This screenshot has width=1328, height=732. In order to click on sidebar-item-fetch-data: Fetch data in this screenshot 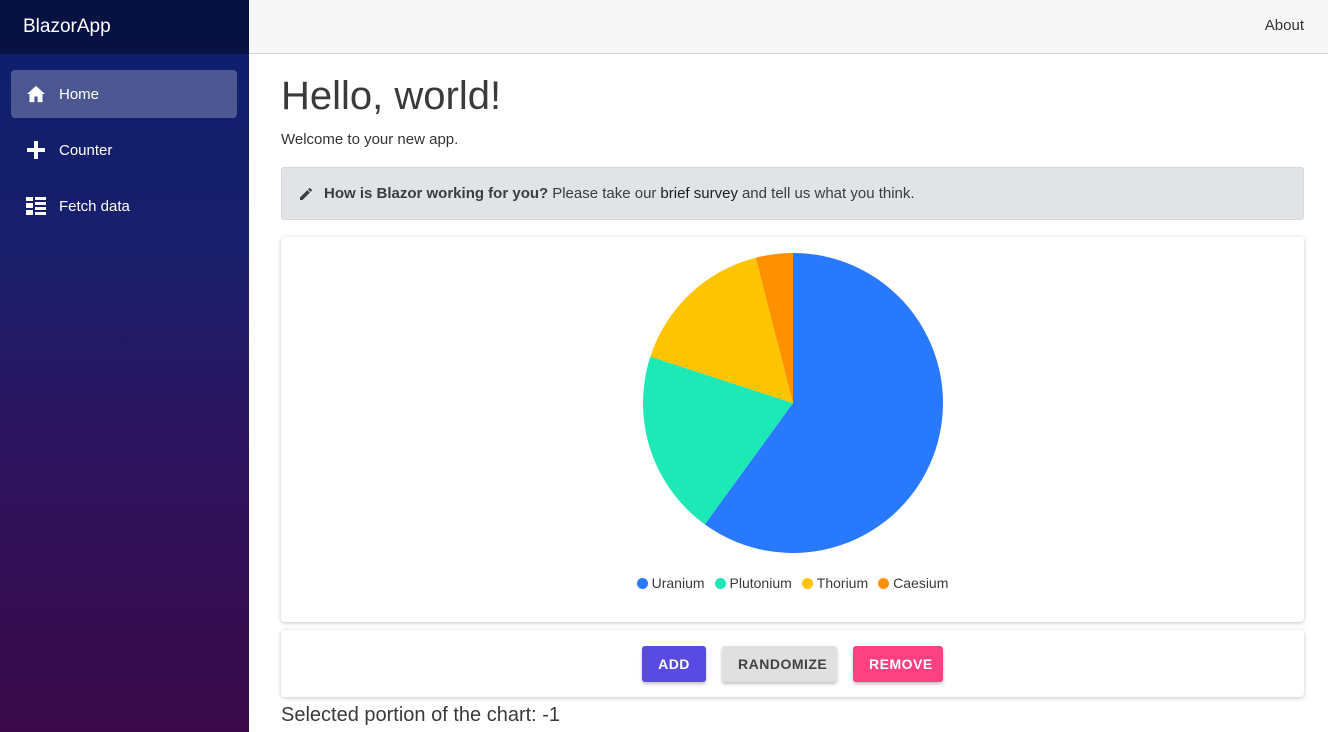, I will do `click(124, 206)`.